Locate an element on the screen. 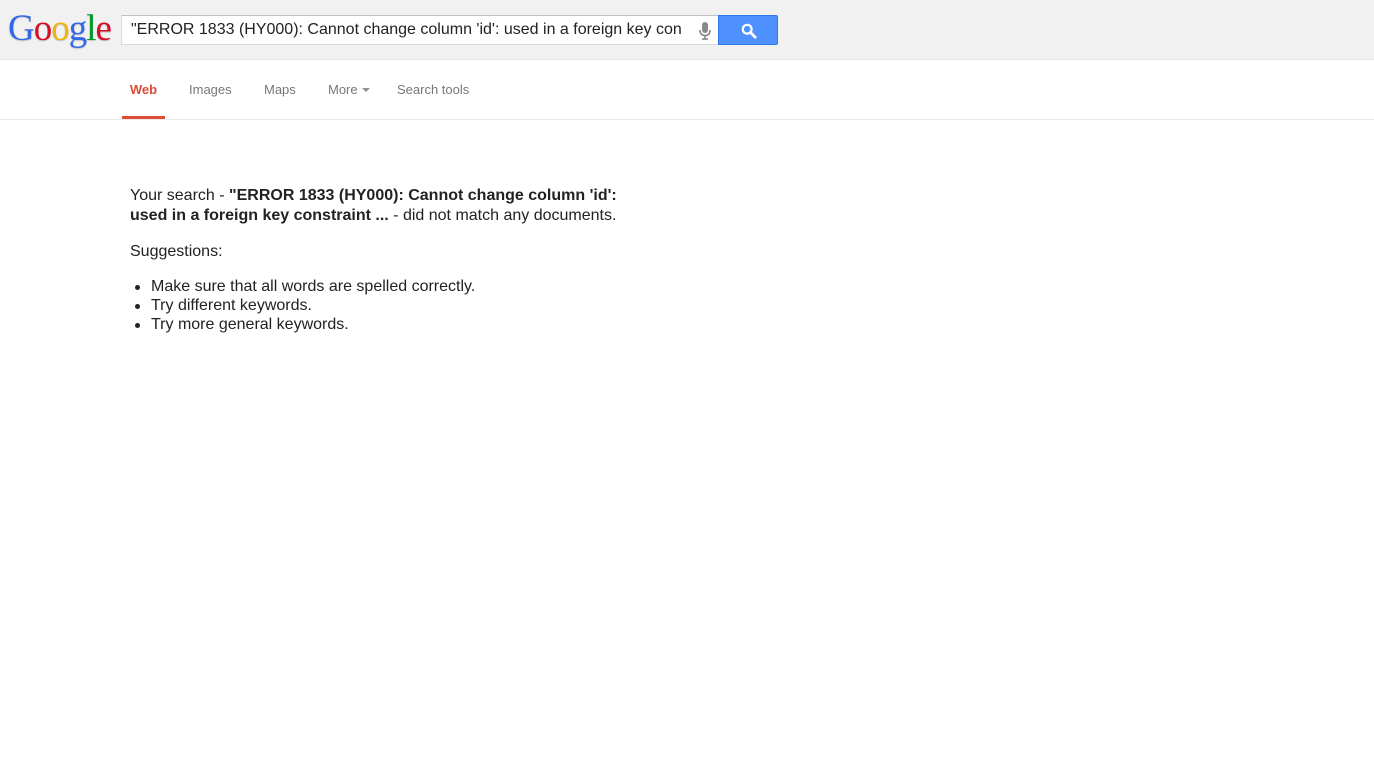  search-button is located at coordinates (748, 30).